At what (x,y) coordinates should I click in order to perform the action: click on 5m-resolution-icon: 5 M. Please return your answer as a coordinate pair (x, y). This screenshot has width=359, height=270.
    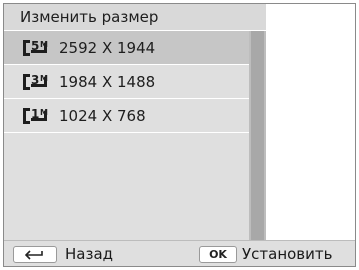
    Looking at the image, I should click on (39, 48).